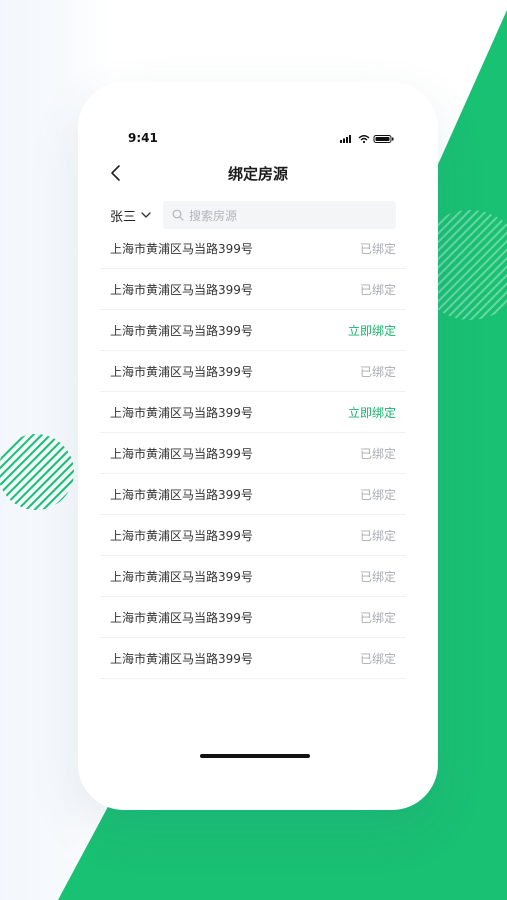 Image resolution: width=507 pixels, height=900 pixels. What do you see at coordinates (255, 756) in the screenshot?
I see `home-indicator` at bounding box center [255, 756].